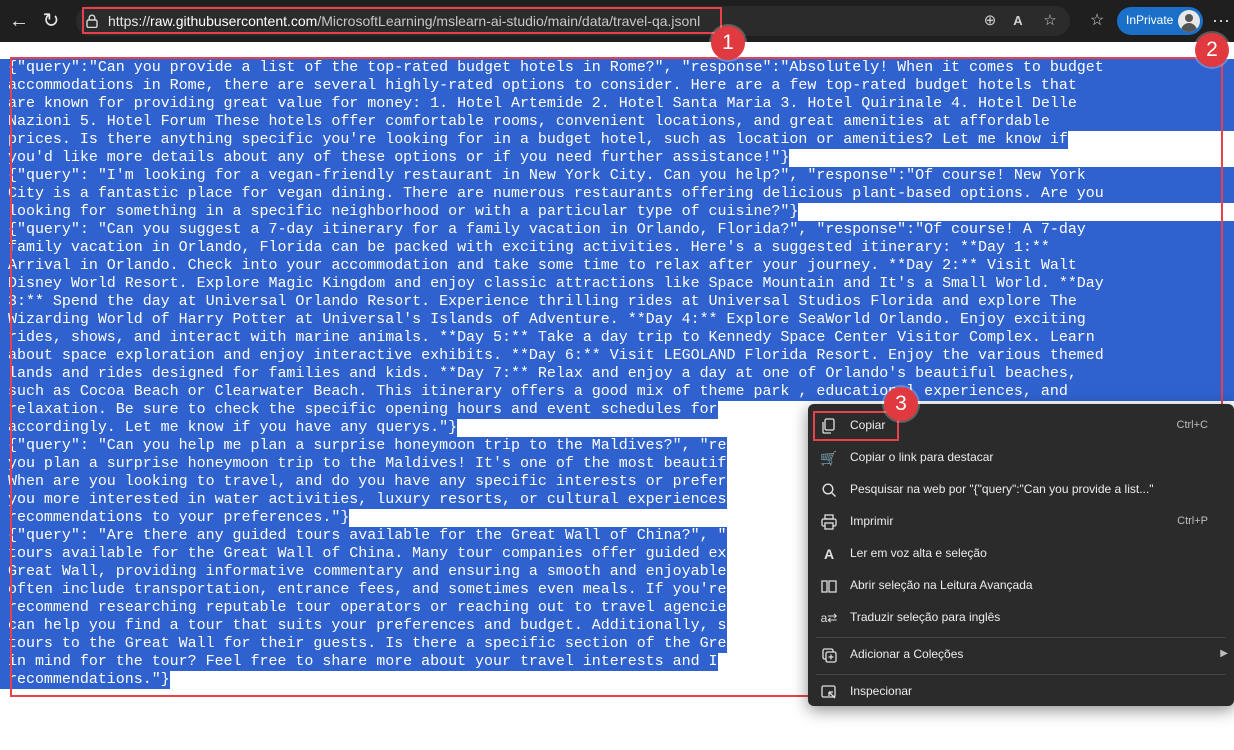 The width and height of the screenshot is (1234, 750). Describe the element at coordinates (901, 404) in the screenshot. I see `annotation-badge-3: 3` at that location.